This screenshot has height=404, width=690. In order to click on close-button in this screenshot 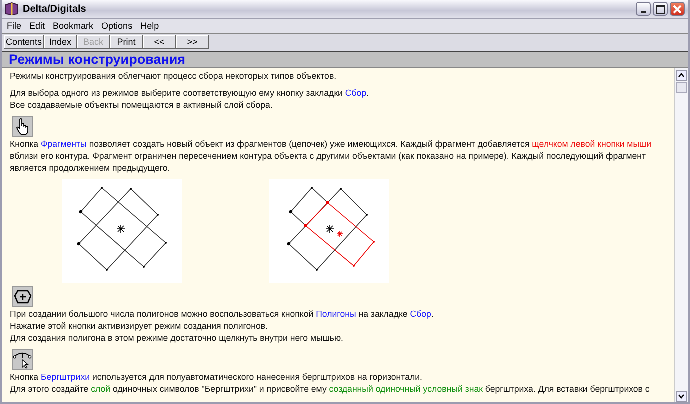, I will do `click(677, 9)`.